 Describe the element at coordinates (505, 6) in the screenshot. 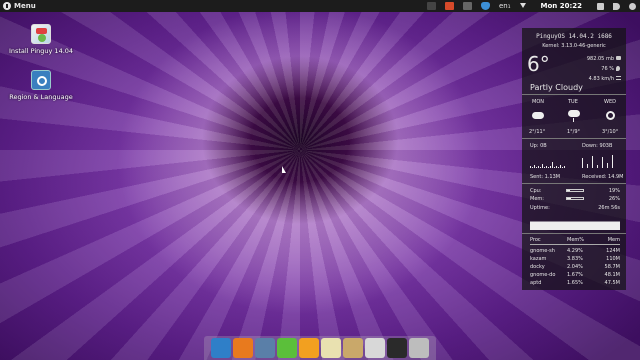

I see `keyboard-layout: en₁` at that location.